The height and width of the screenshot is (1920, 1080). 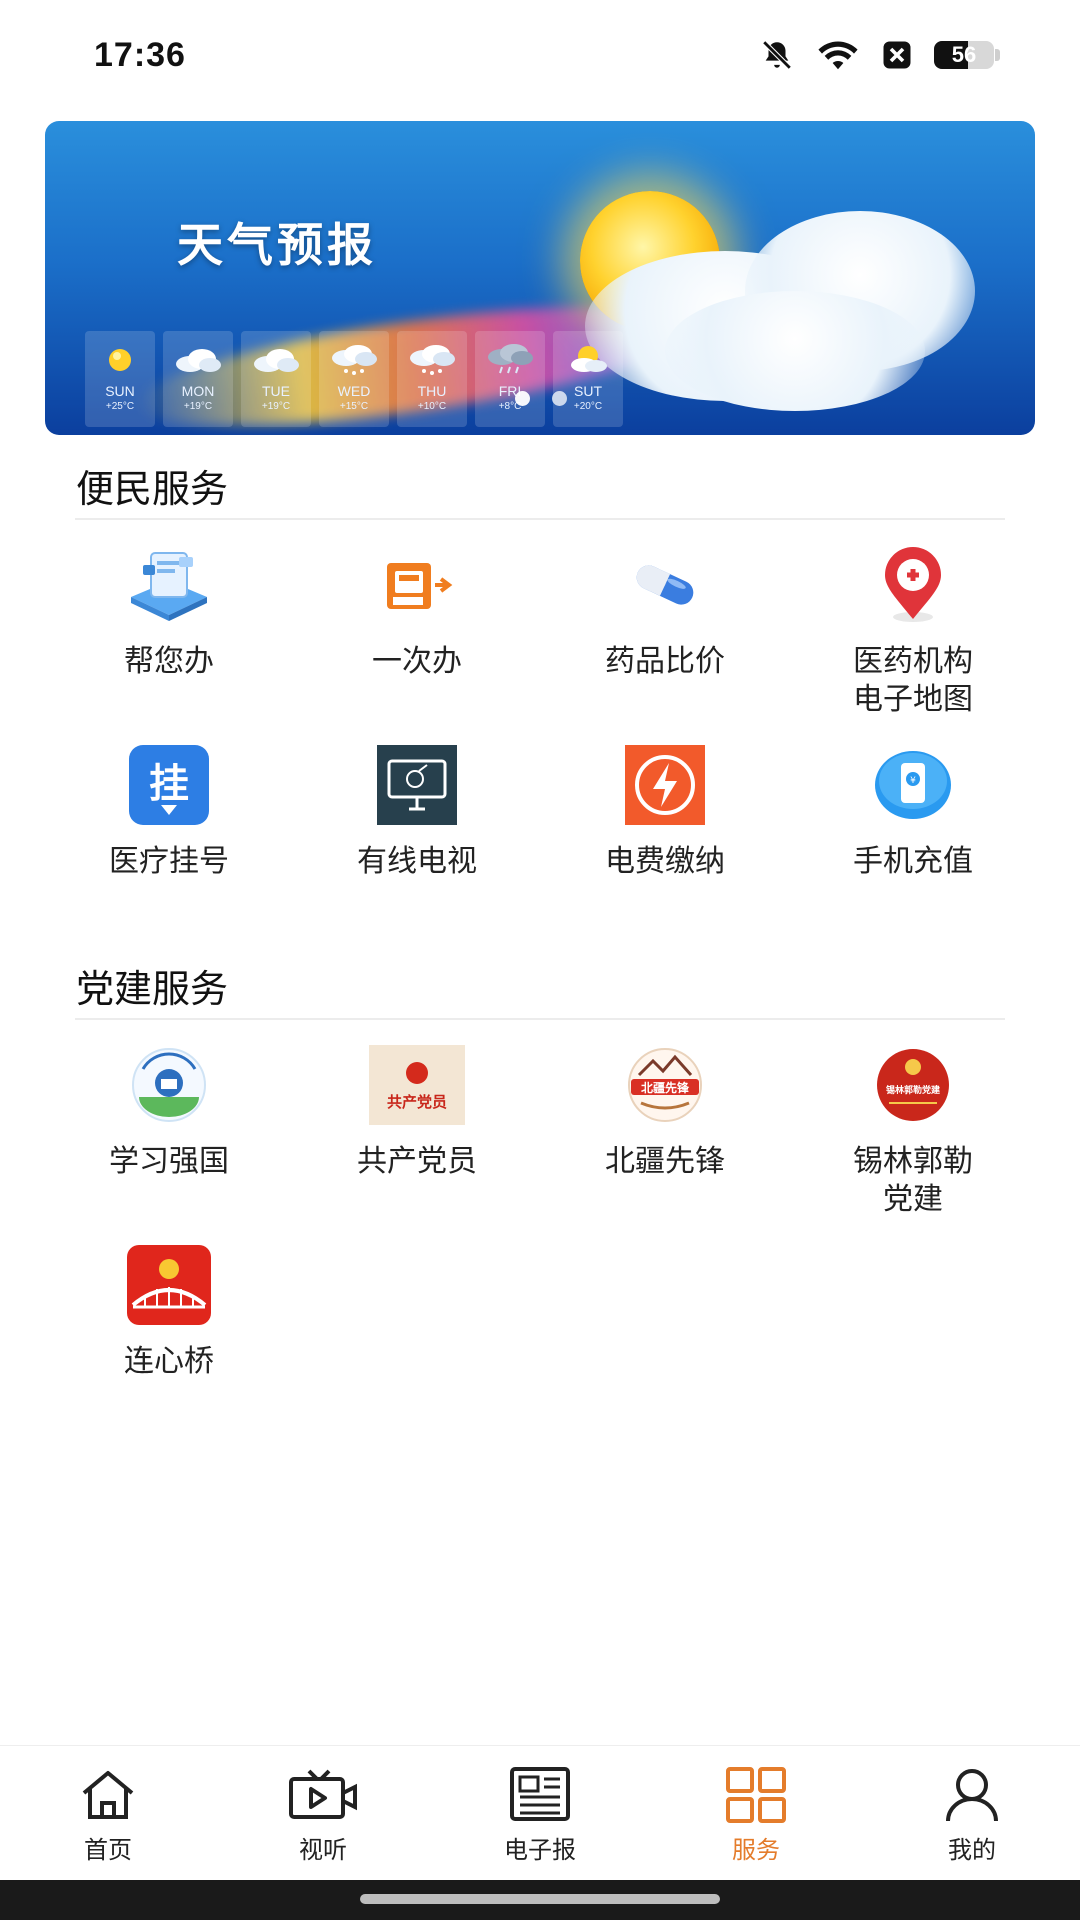 I want to click on lianxin-bridge-icon, so click(x=169, y=1285).